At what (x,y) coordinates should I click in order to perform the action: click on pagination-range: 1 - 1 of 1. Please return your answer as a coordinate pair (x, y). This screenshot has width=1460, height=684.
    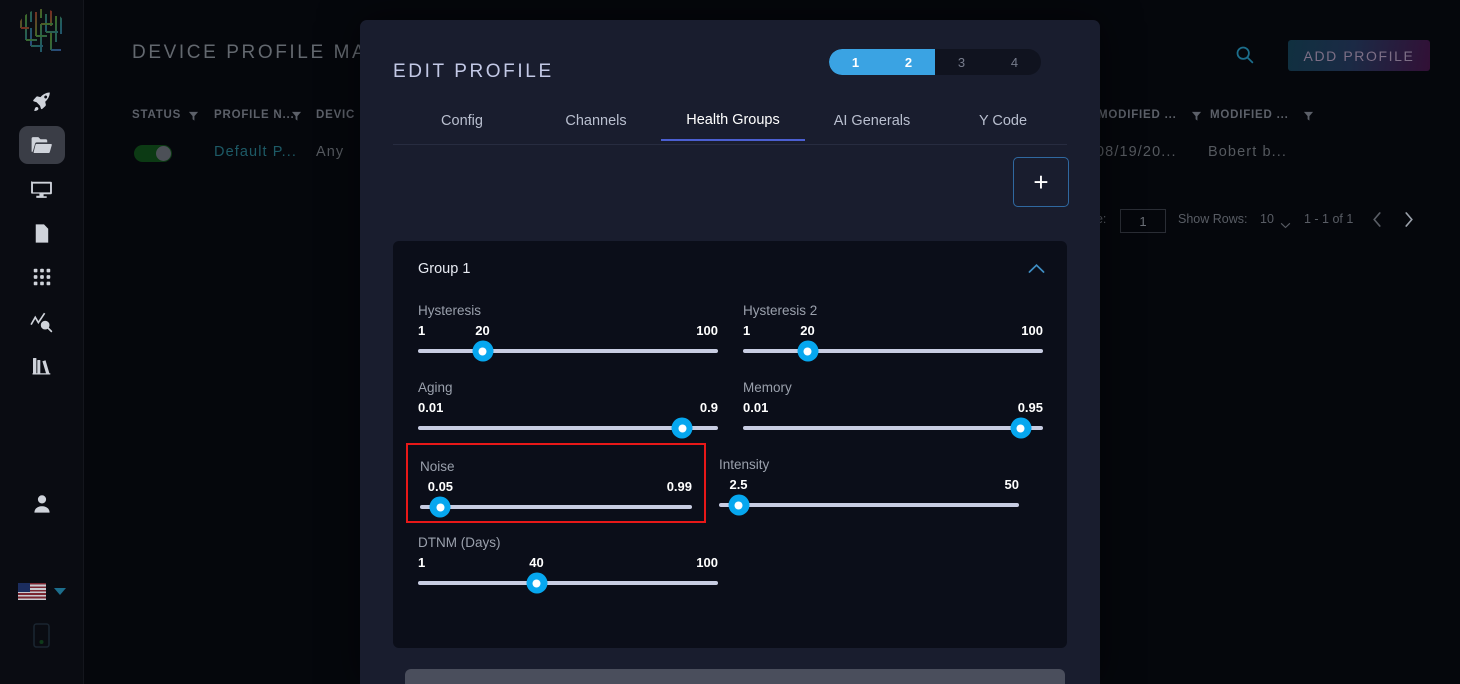
    Looking at the image, I should click on (1329, 219).